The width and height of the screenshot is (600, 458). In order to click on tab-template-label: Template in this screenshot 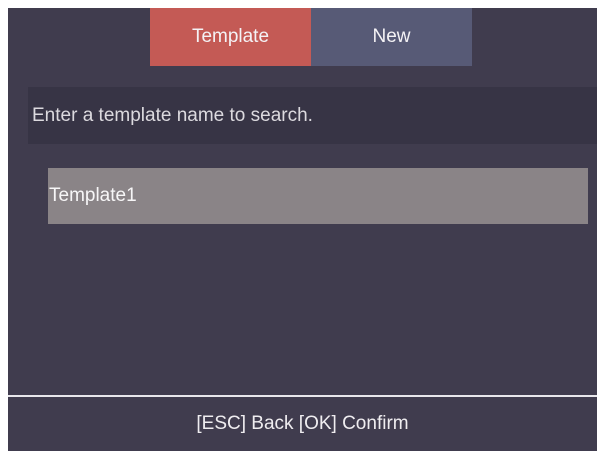, I will do `click(230, 36)`.